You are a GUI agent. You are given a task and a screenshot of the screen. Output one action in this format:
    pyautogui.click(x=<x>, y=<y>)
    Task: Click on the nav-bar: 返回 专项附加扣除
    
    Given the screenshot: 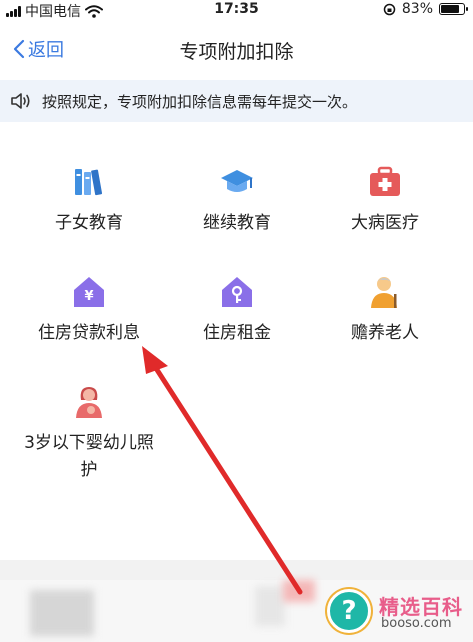 What is the action you would take?
    pyautogui.click(x=236, y=49)
    